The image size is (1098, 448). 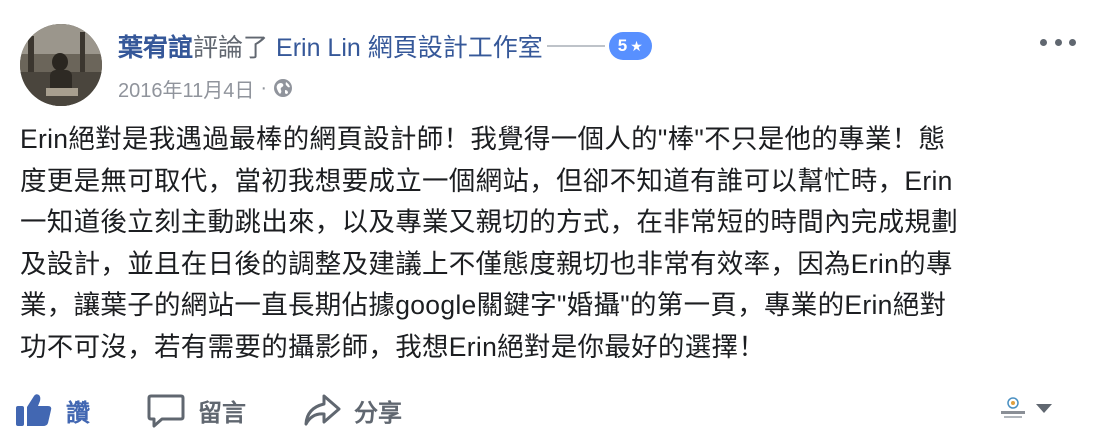 I want to click on chevron-down-icon, so click(x=1044, y=408).